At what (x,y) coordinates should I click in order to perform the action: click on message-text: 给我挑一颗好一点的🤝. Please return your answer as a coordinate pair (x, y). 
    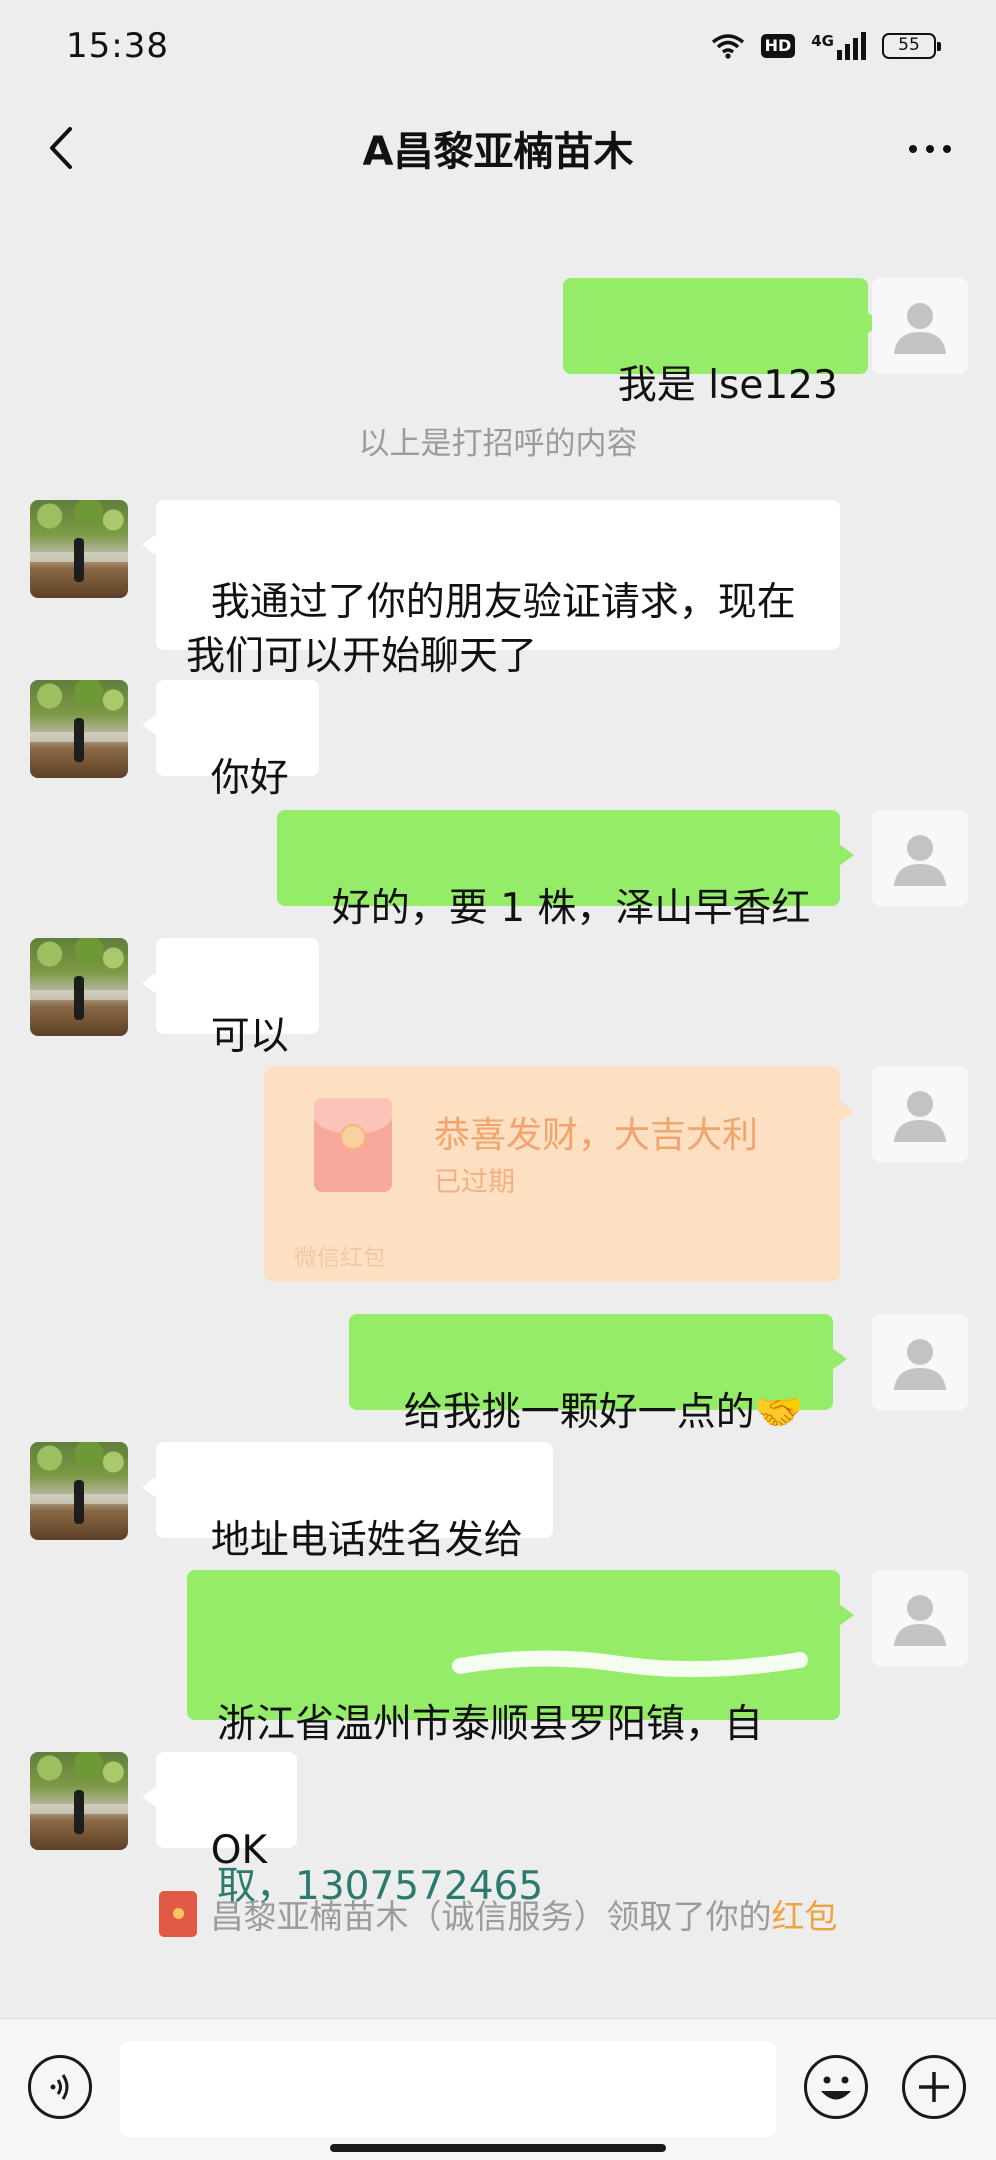
    Looking at the image, I should click on (603, 1412).